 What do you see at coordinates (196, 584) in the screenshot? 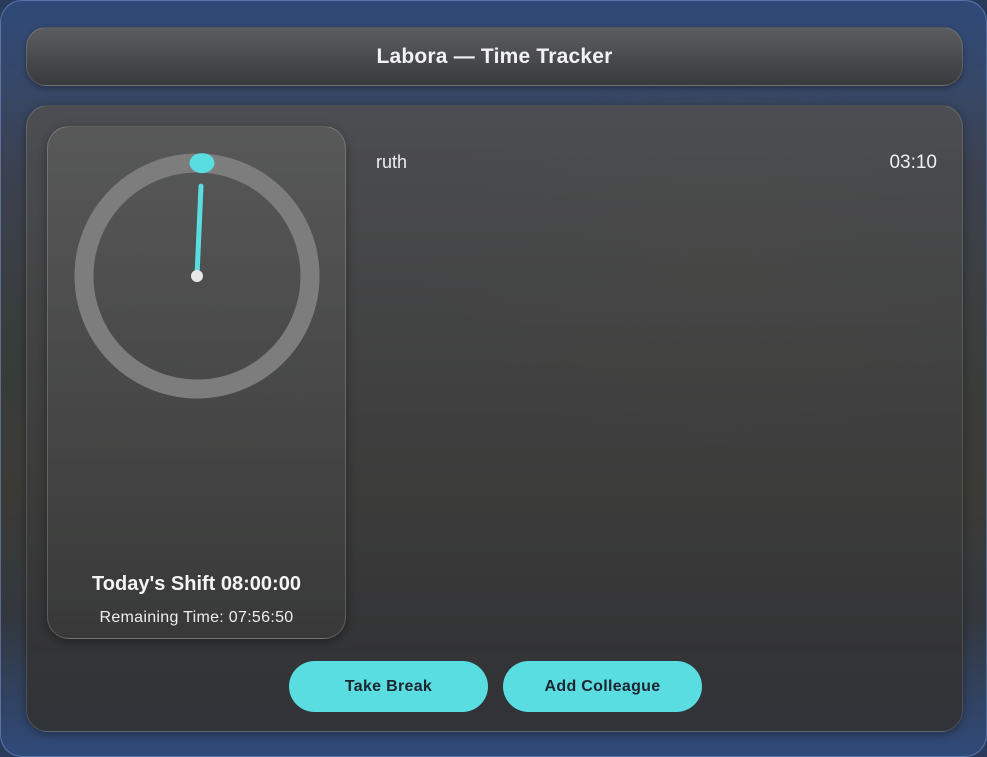
I see `todays-shift-label: Today's Shift 08:00:00` at bounding box center [196, 584].